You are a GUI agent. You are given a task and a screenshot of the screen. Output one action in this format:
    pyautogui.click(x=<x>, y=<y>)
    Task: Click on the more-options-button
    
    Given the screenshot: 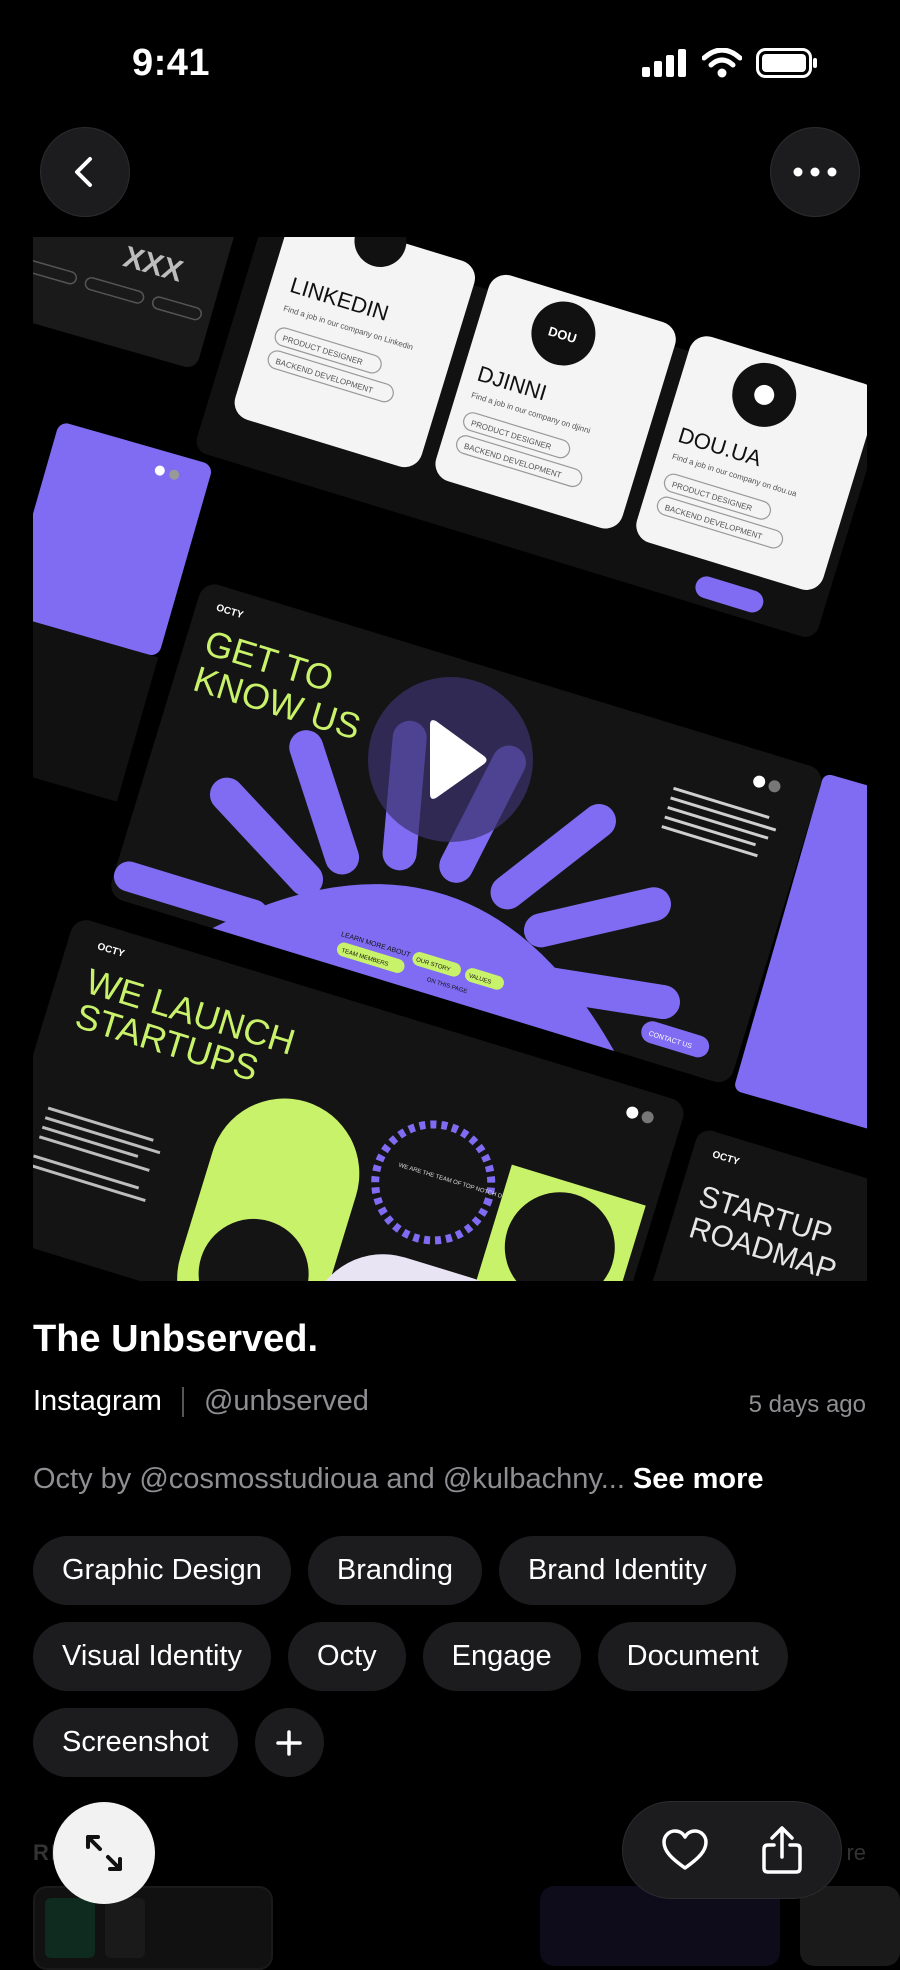 What is the action you would take?
    pyautogui.click(x=815, y=172)
    